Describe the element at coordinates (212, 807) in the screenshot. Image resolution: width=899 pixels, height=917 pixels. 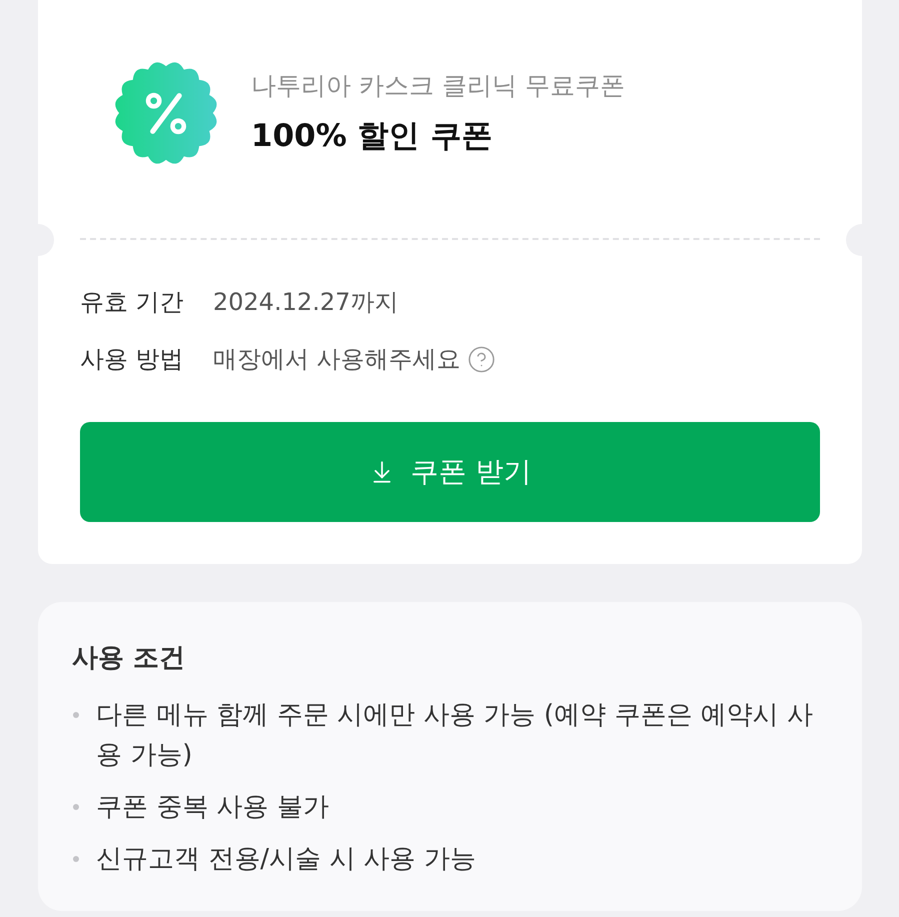
I see `condition-text: 쿠폰 중복 사용 불가` at that location.